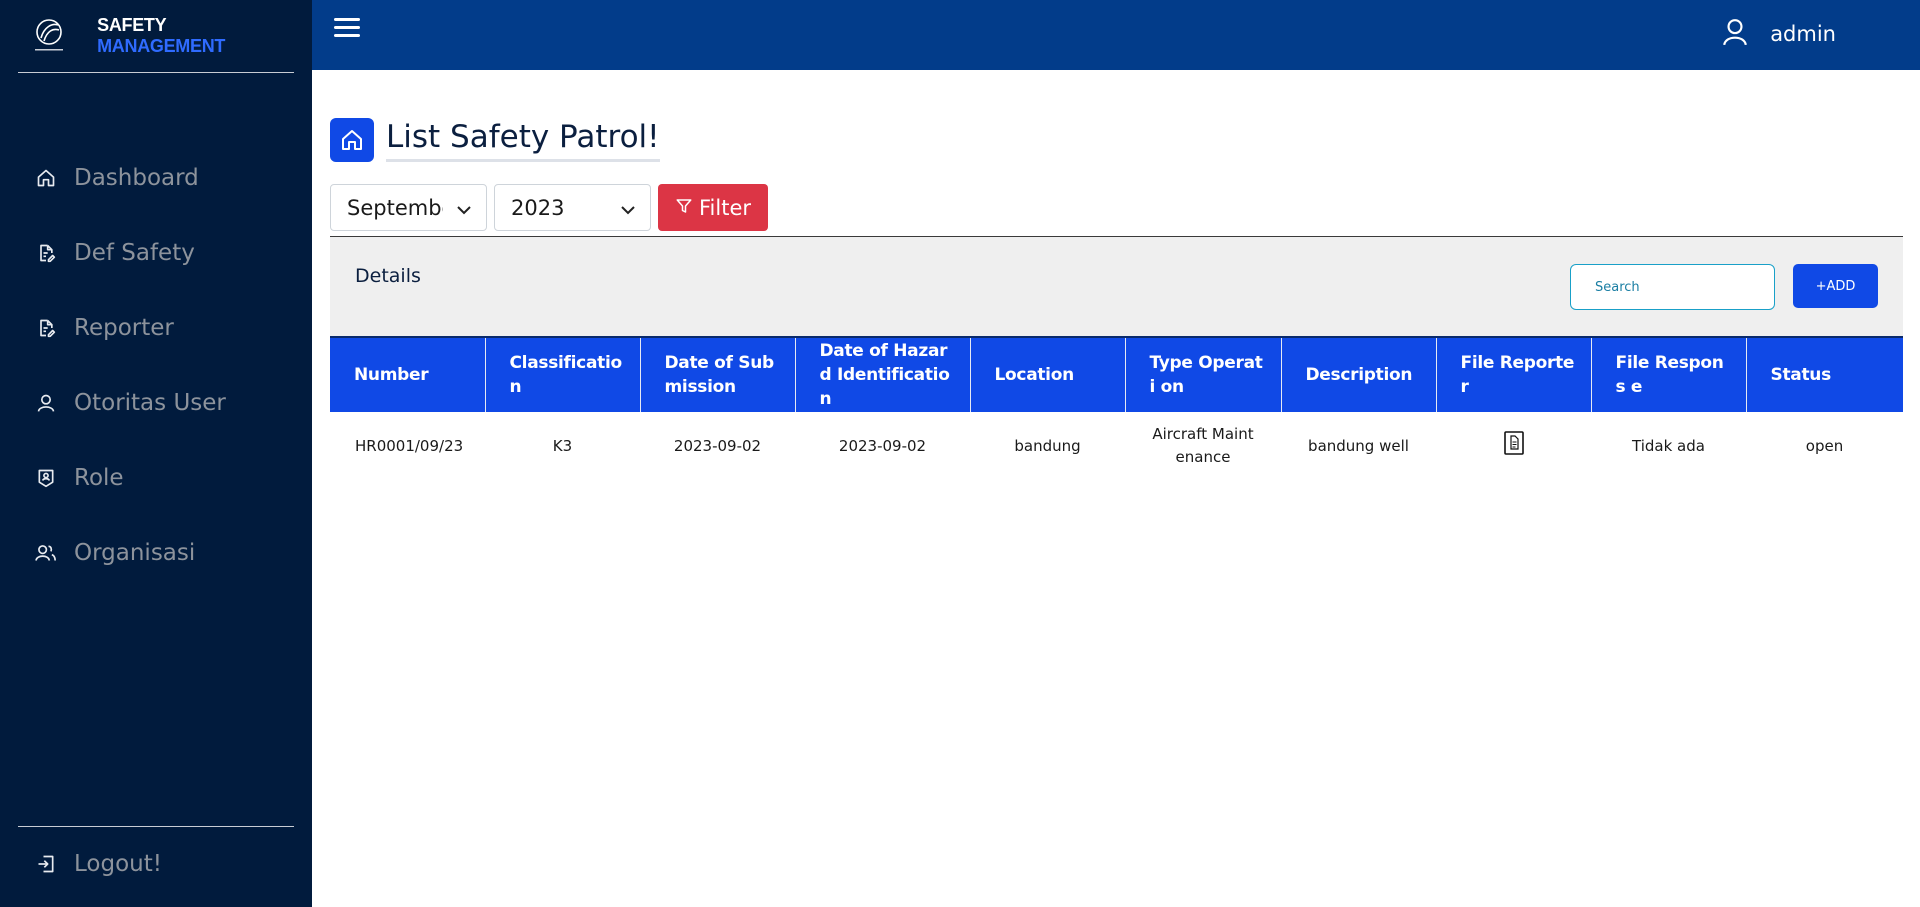 Image resolution: width=1920 pixels, height=907 pixels. Describe the element at coordinates (388, 276) in the screenshot. I see `card-title: Details` at that location.